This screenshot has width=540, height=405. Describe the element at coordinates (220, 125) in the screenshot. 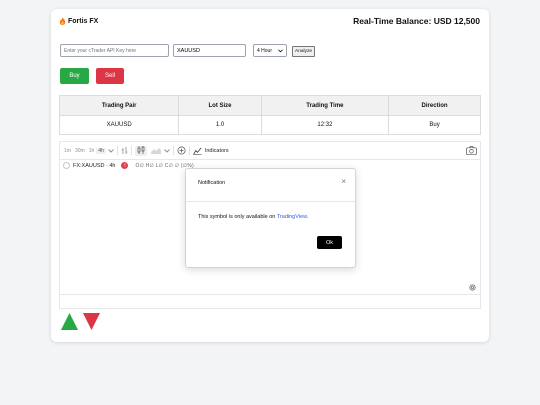

I see `cell-lot-size: 1.0` at that location.